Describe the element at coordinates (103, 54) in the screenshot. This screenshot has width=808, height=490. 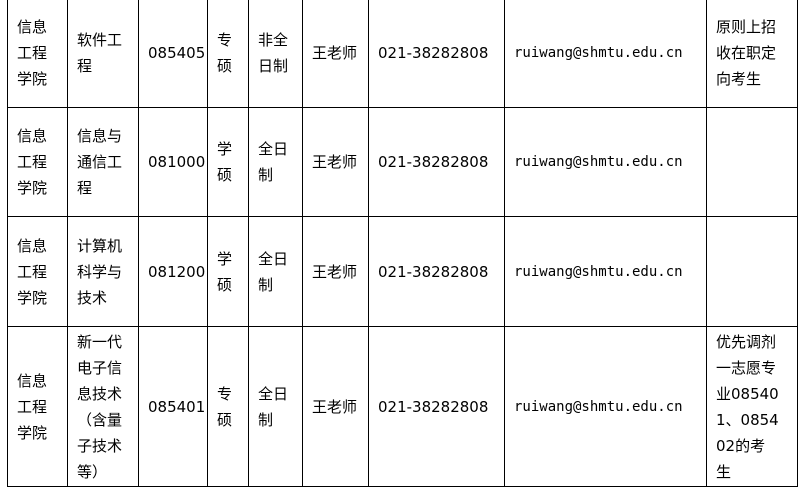
I see `major-cell: 软件工程` at that location.